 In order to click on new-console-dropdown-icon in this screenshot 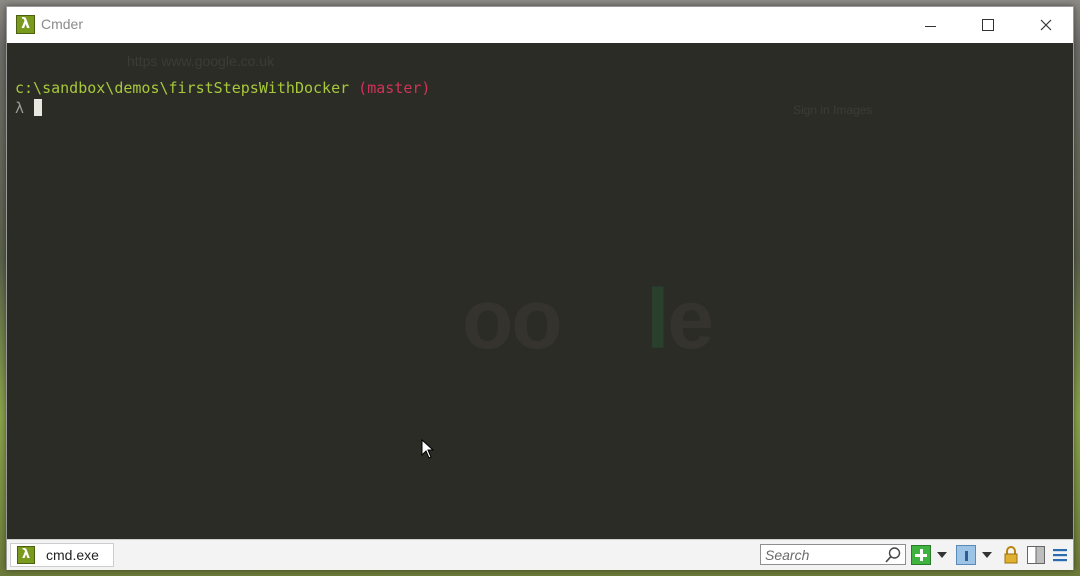, I will do `click(942, 555)`.